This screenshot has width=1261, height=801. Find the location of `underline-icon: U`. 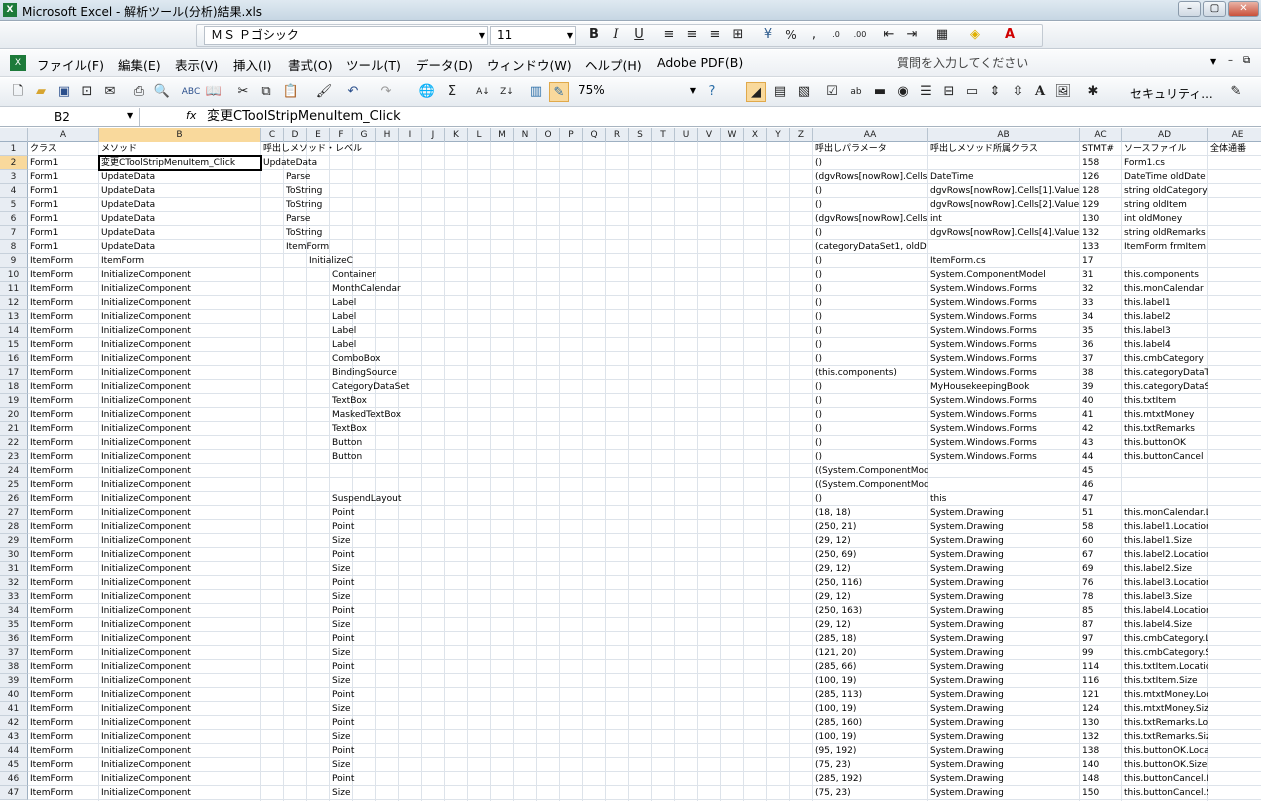

underline-icon: U is located at coordinates (639, 35).